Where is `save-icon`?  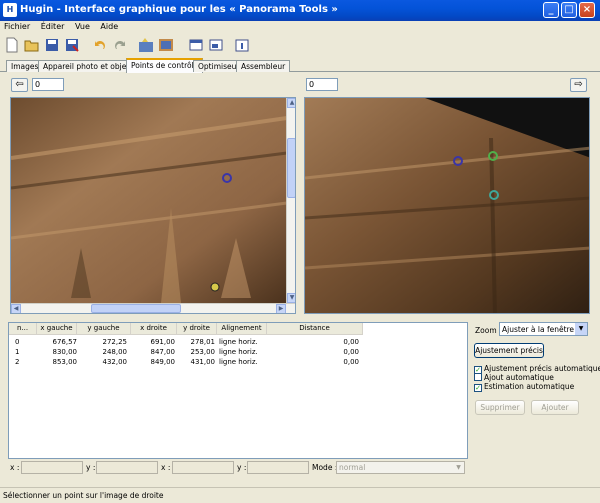
save-icon is located at coordinates (52, 45).